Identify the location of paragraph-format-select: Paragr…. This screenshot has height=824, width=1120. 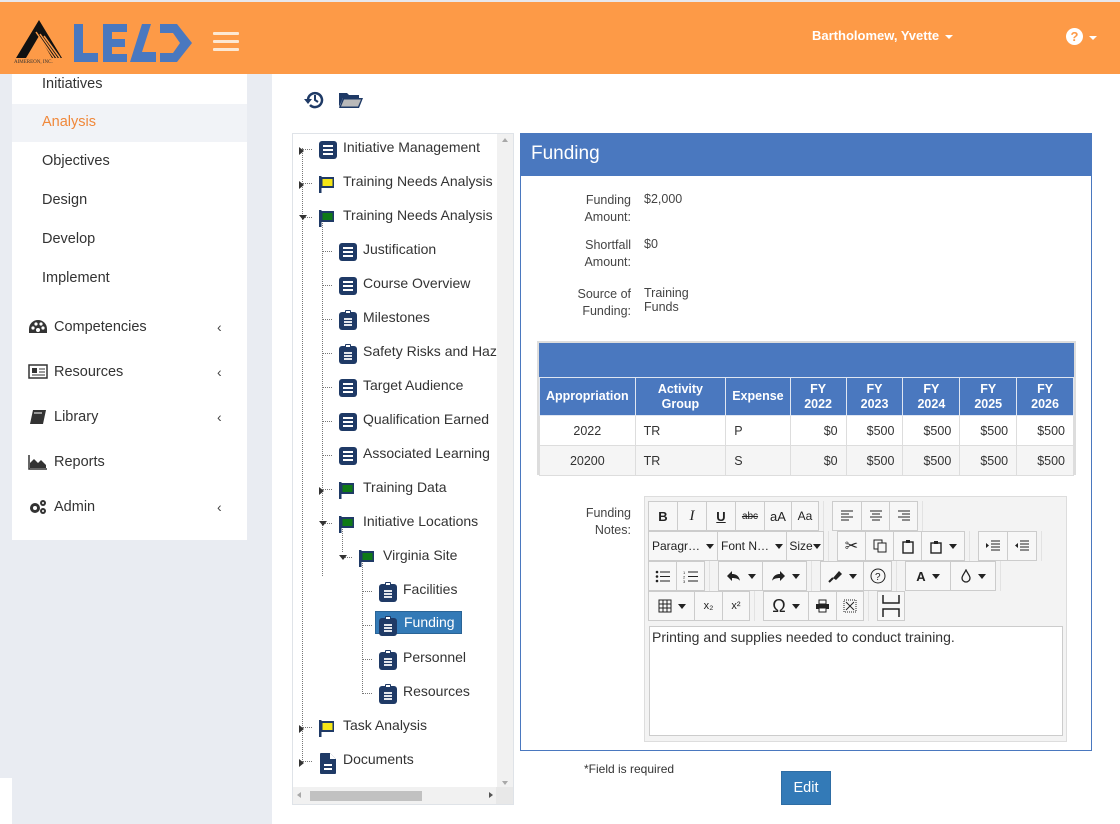
(683, 546).